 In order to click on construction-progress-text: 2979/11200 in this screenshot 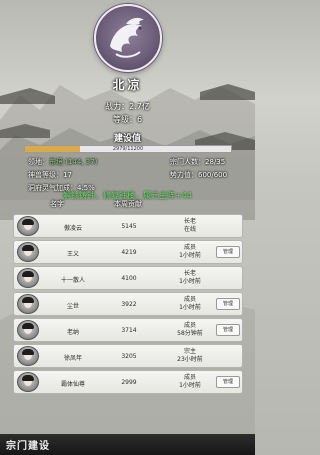, I will do `click(128, 149)`.